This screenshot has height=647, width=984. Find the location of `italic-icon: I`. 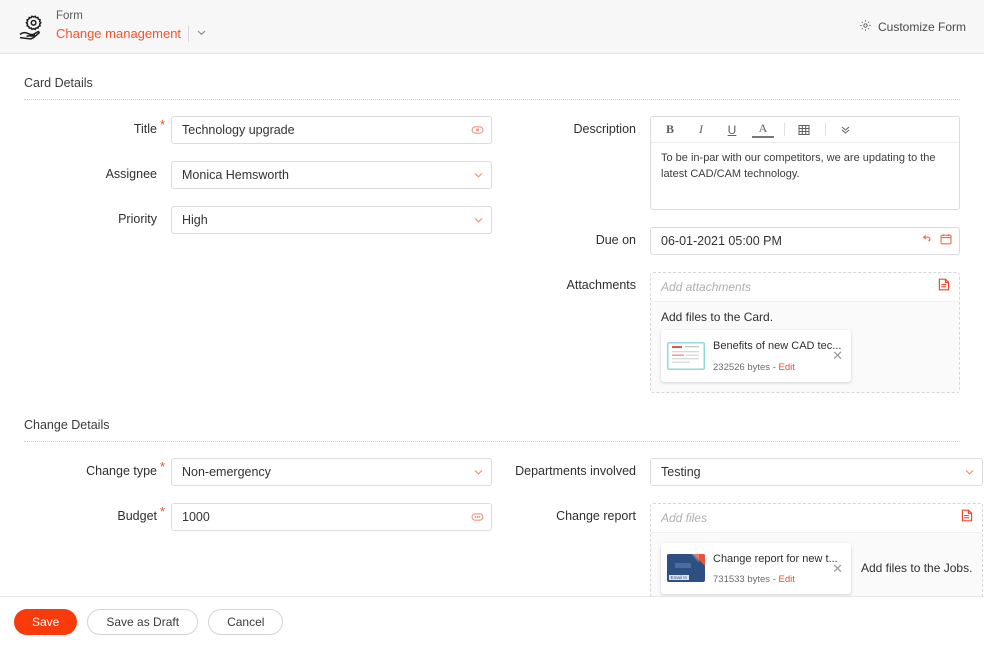

italic-icon: I is located at coordinates (701, 130).